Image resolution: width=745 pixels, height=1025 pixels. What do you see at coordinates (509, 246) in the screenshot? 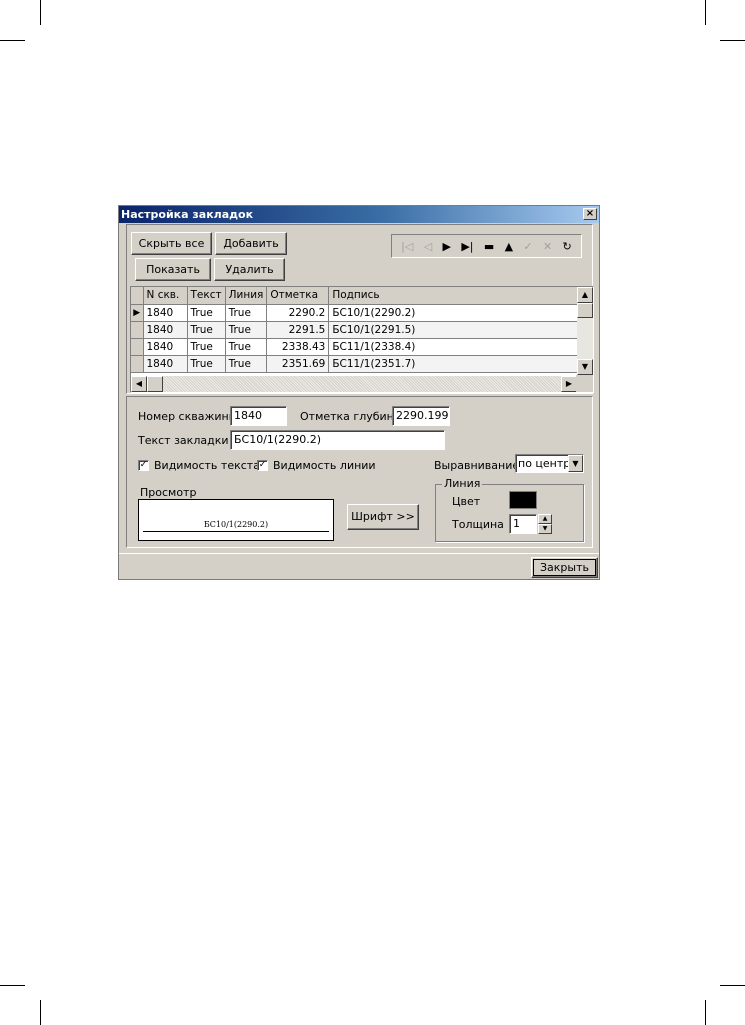
I see `delete-icon: ▲` at bounding box center [509, 246].